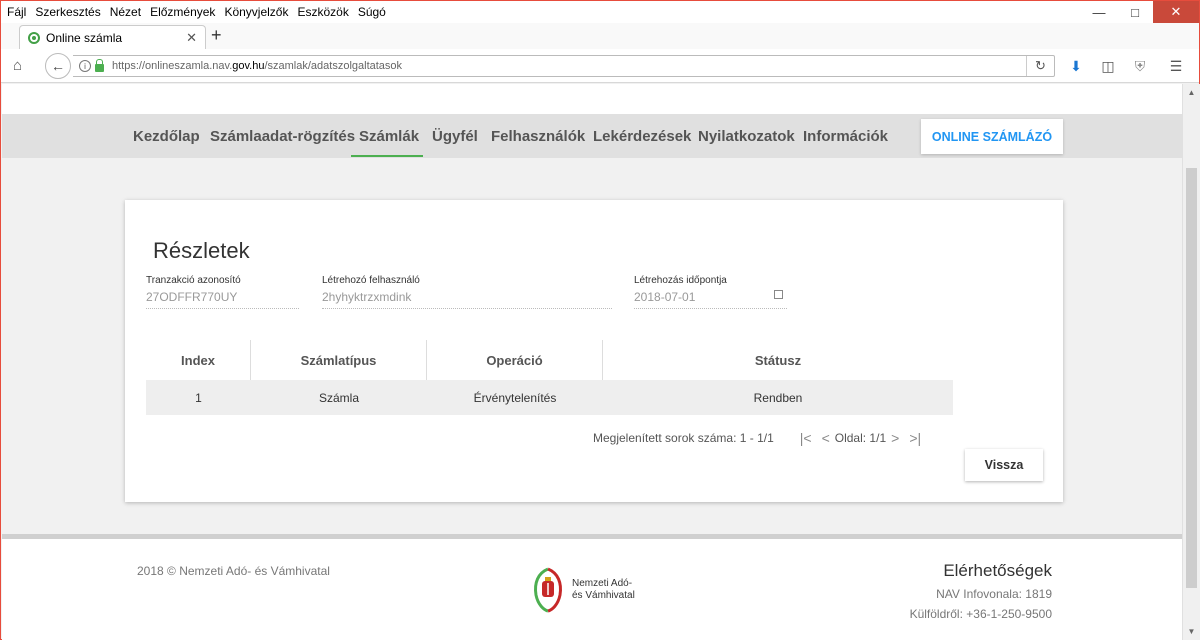 This screenshot has width=1200, height=640. I want to click on infoline-text: NAV Infovonala: 1819, so click(994, 594).